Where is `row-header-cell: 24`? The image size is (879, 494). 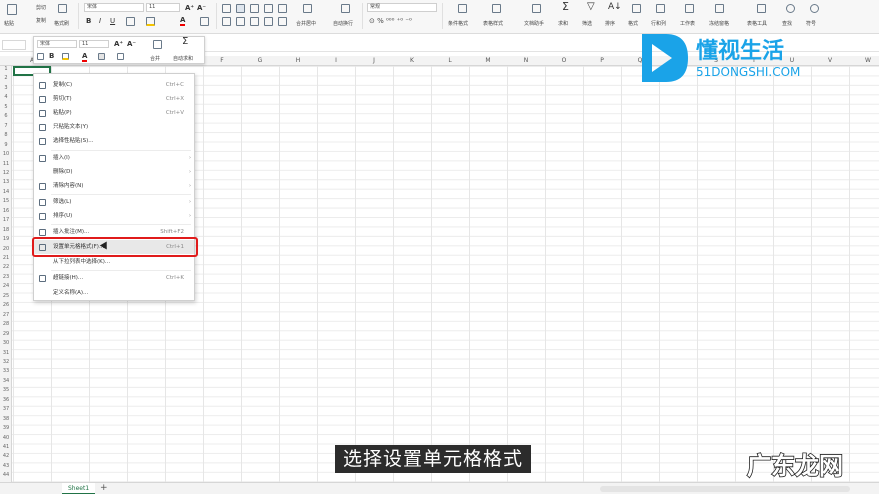
row-header-cell: 24 is located at coordinates (6, 286).